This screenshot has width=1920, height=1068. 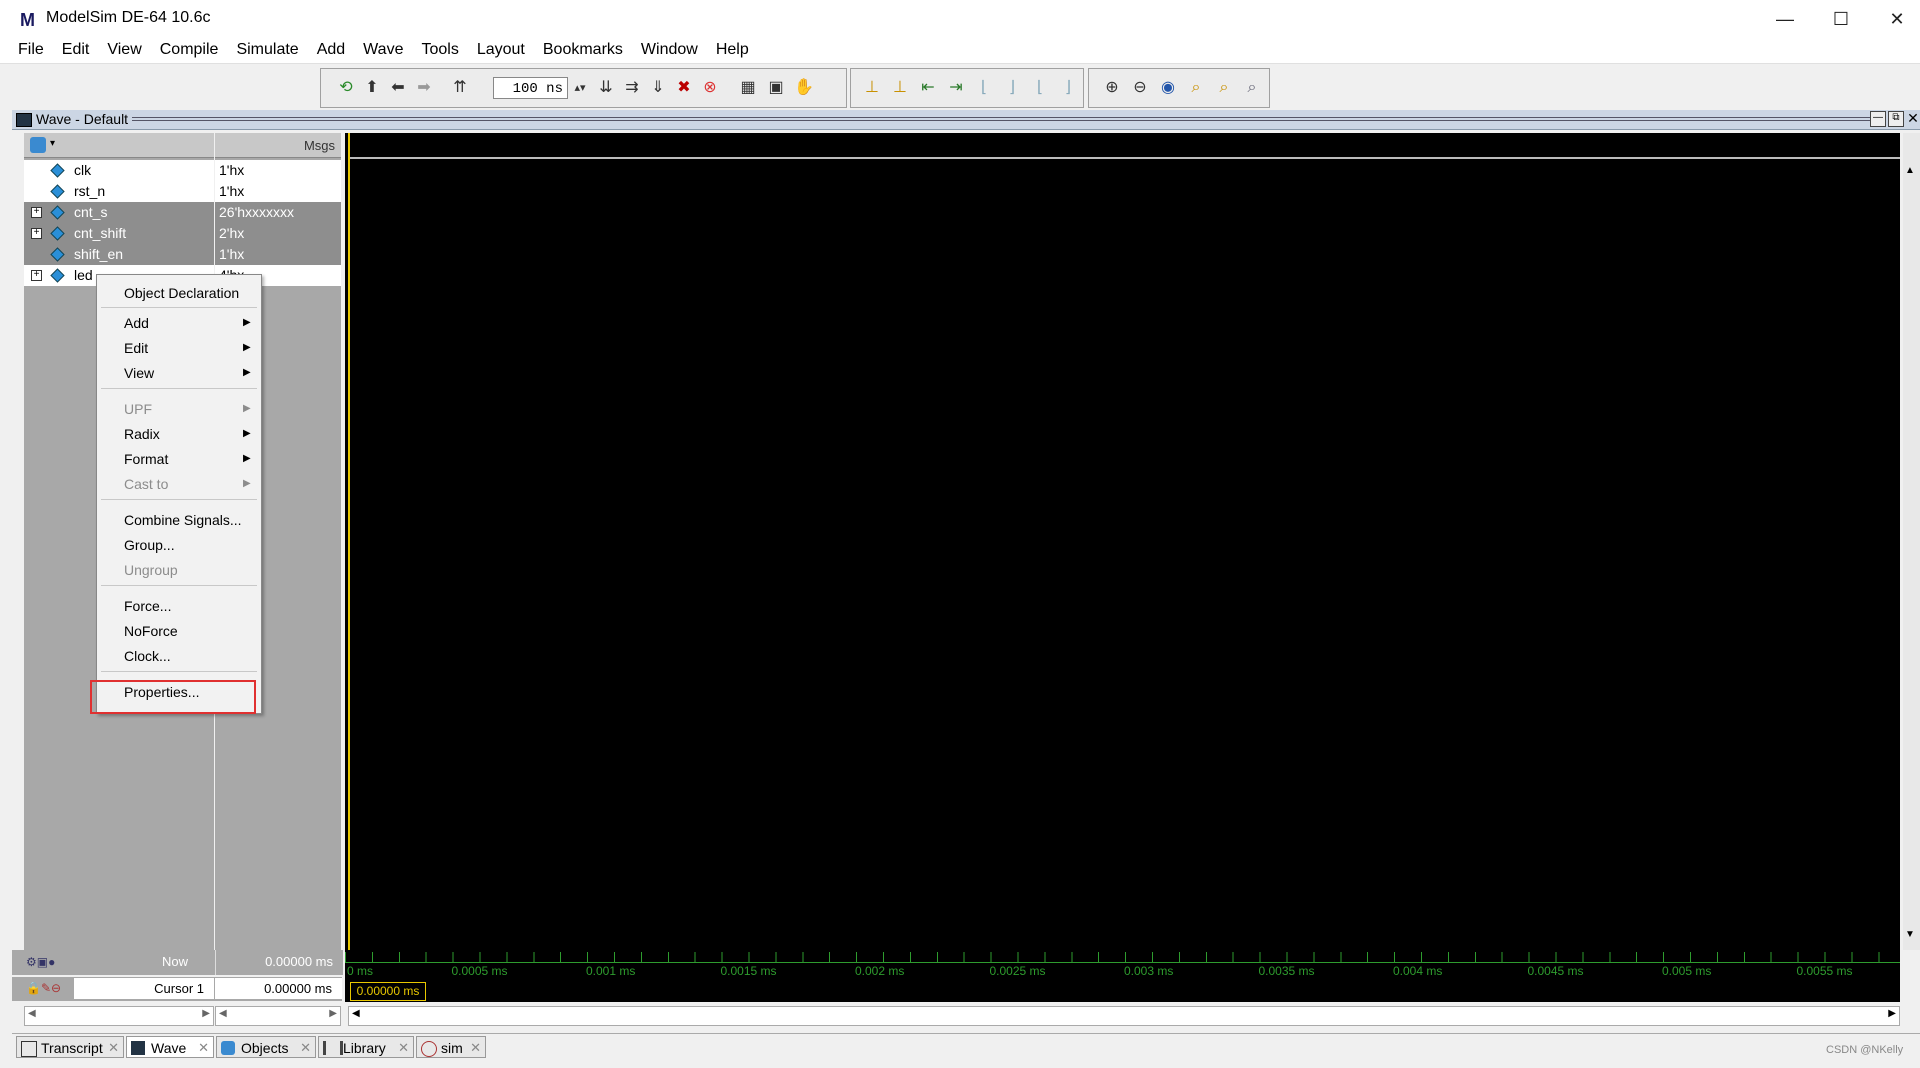 I want to click on menu-bookmarks: Bookmarks, so click(x=583, y=51).